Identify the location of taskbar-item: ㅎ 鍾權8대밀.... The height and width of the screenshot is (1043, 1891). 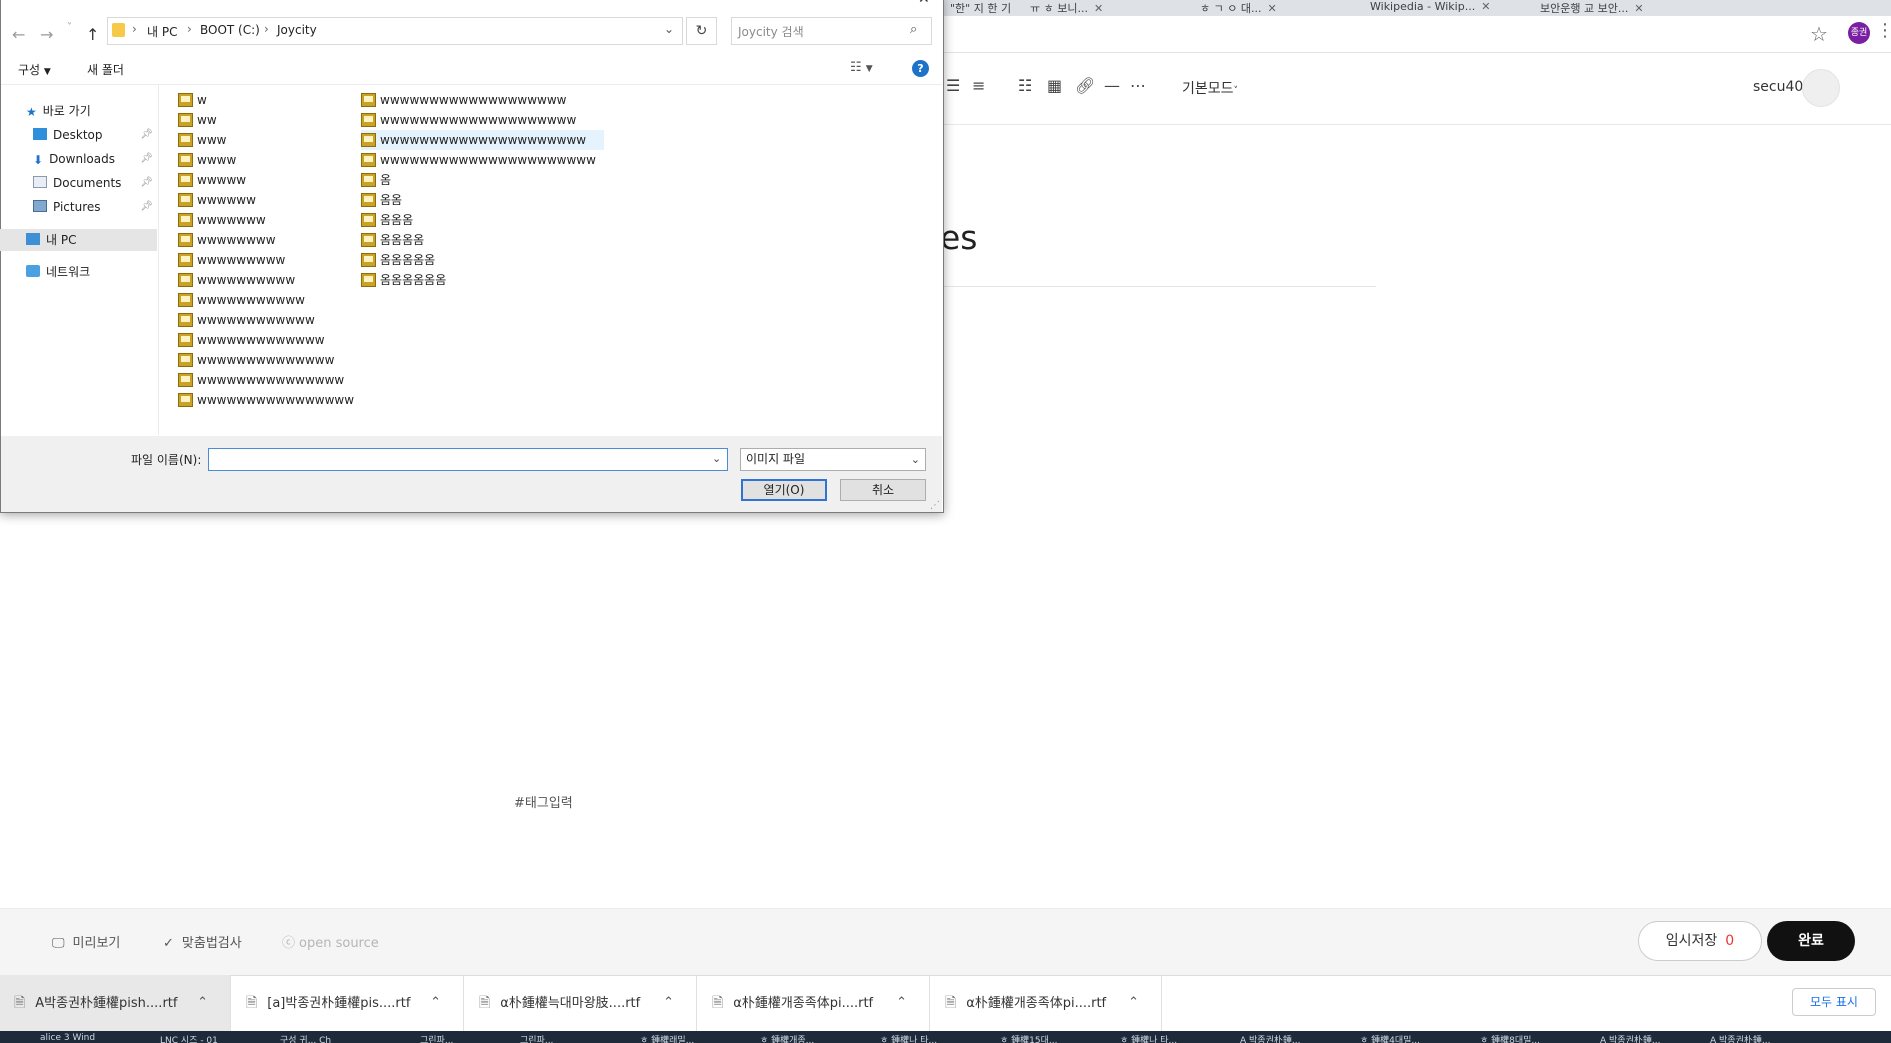
(1535, 1038).